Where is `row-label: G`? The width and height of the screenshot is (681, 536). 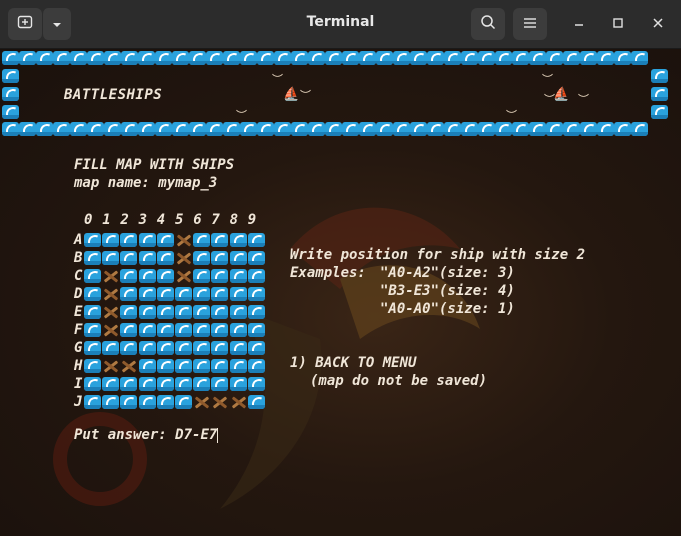
row-label: G is located at coordinates (78, 348).